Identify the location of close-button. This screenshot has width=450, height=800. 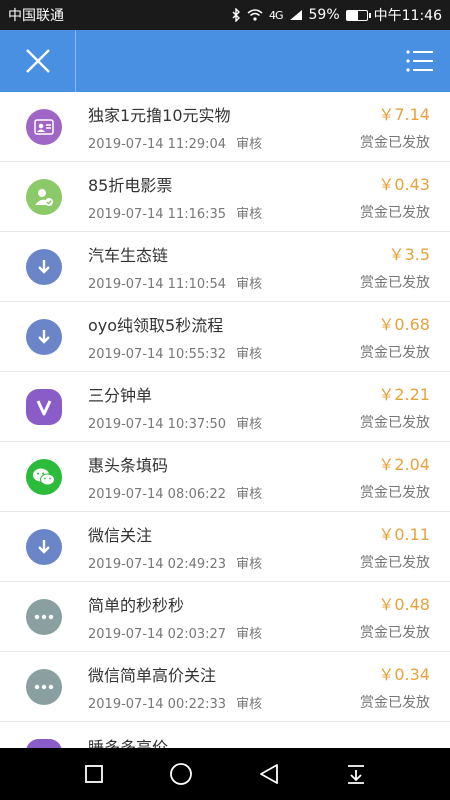
(38, 61).